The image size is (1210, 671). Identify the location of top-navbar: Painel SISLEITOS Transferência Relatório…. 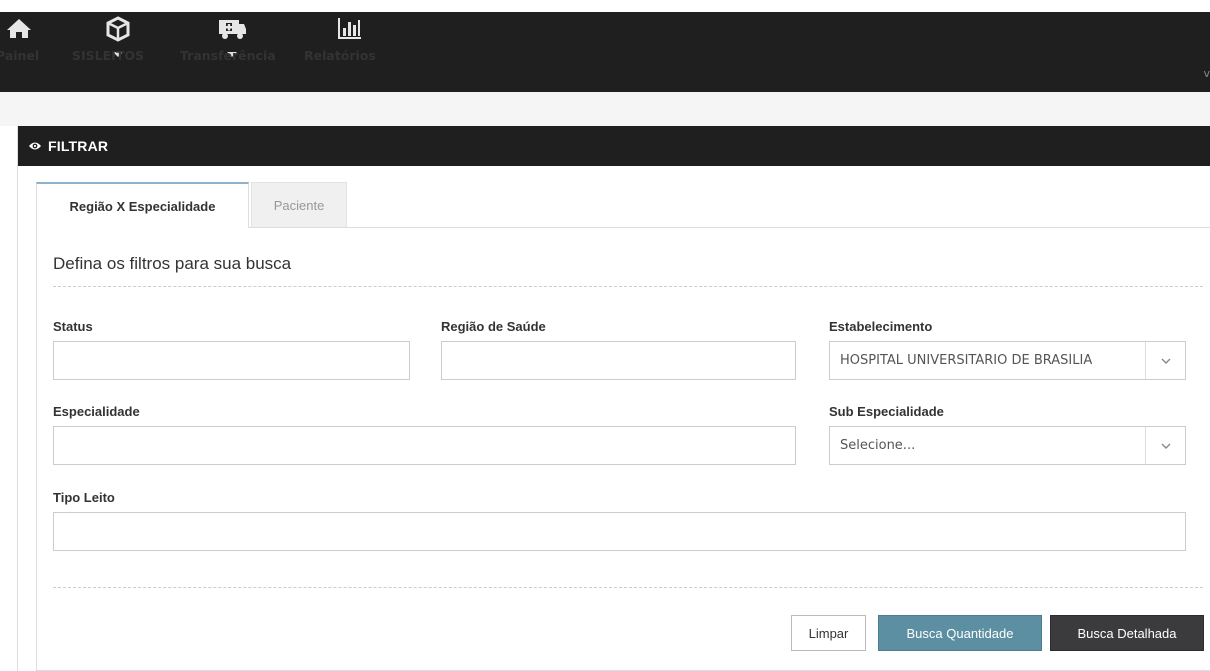
(605, 46).